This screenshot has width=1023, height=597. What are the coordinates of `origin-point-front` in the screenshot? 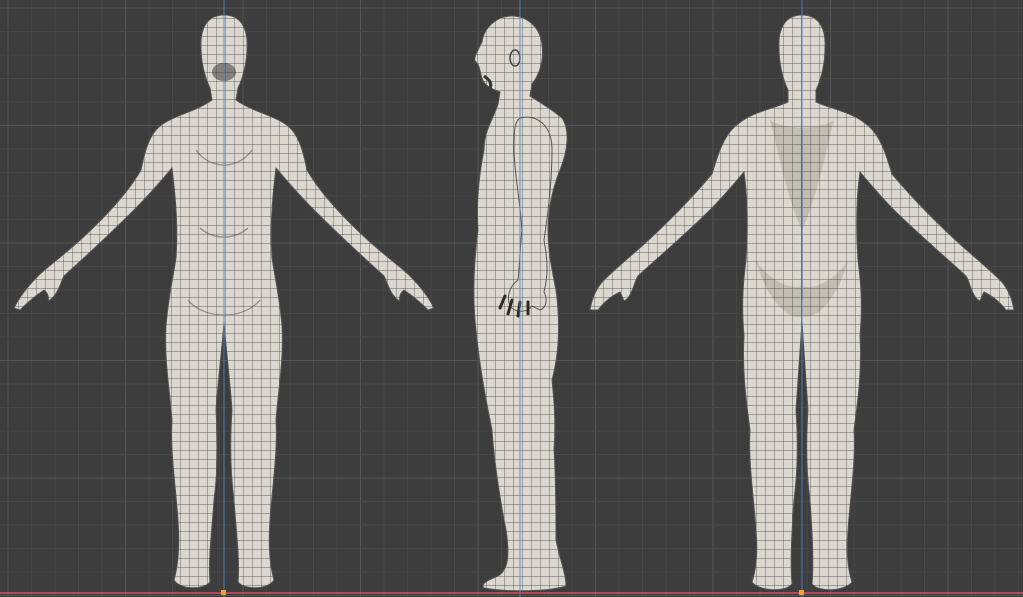 It's located at (223, 592).